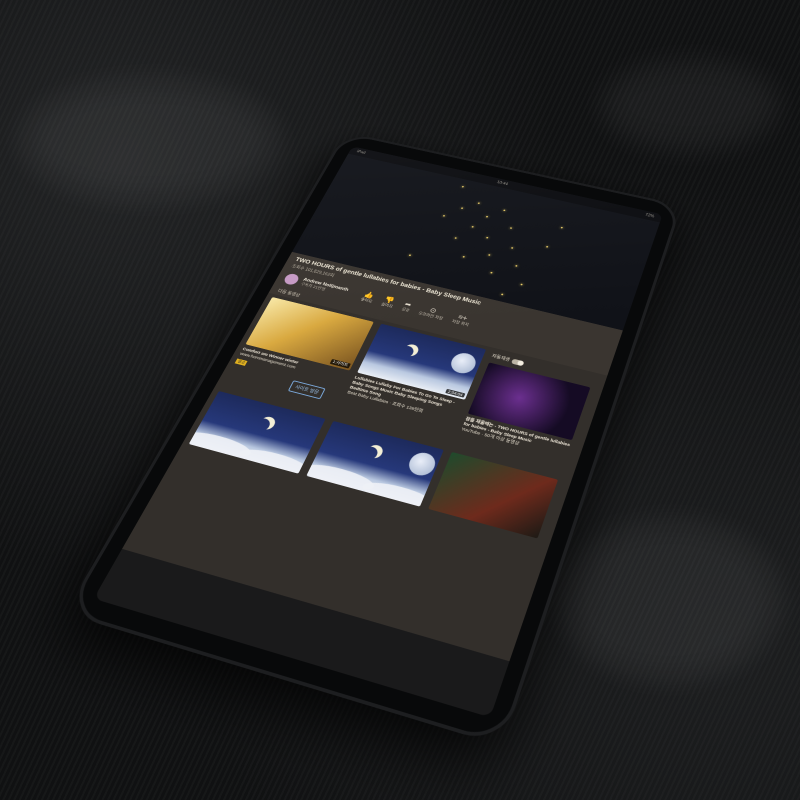 The width and height of the screenshot is (800, 800). I want to click on battery-label: 72%, so click(649, 215).